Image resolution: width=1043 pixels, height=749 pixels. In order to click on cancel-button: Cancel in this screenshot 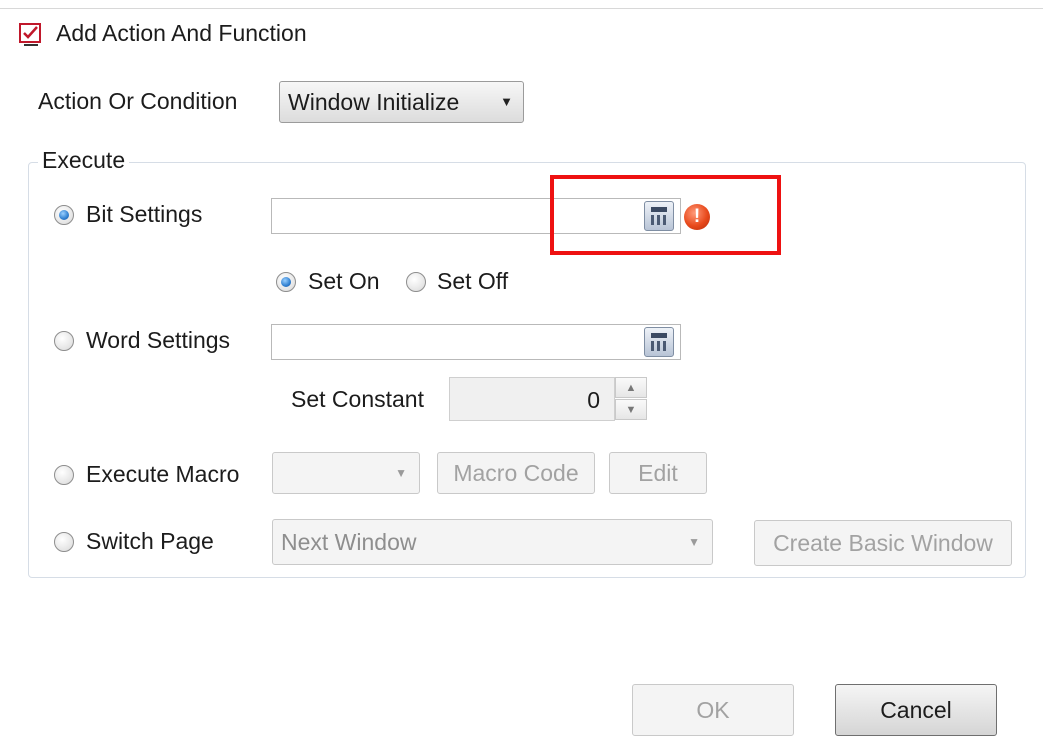, I will do `click(916, 710)`.